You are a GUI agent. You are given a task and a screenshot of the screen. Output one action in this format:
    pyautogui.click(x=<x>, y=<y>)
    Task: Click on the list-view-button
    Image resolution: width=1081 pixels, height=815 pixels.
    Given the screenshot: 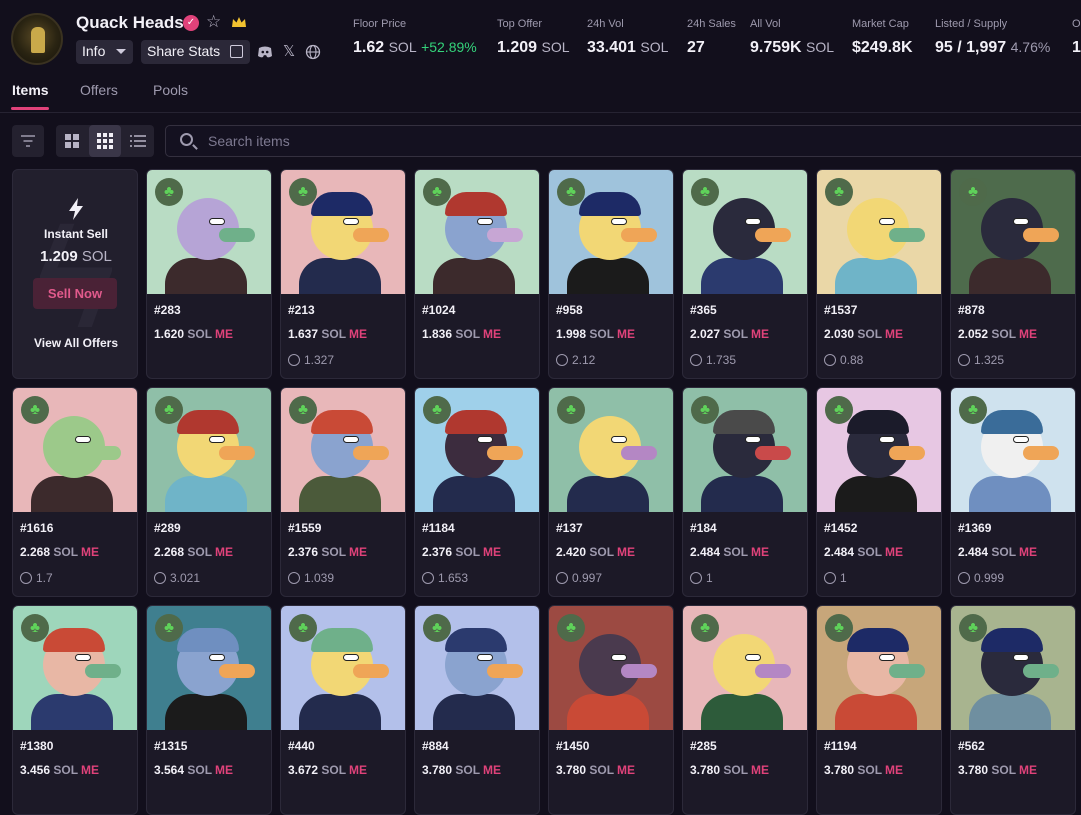 What is the action you would take?
    pyautogui.click(x=138, y=141)
    